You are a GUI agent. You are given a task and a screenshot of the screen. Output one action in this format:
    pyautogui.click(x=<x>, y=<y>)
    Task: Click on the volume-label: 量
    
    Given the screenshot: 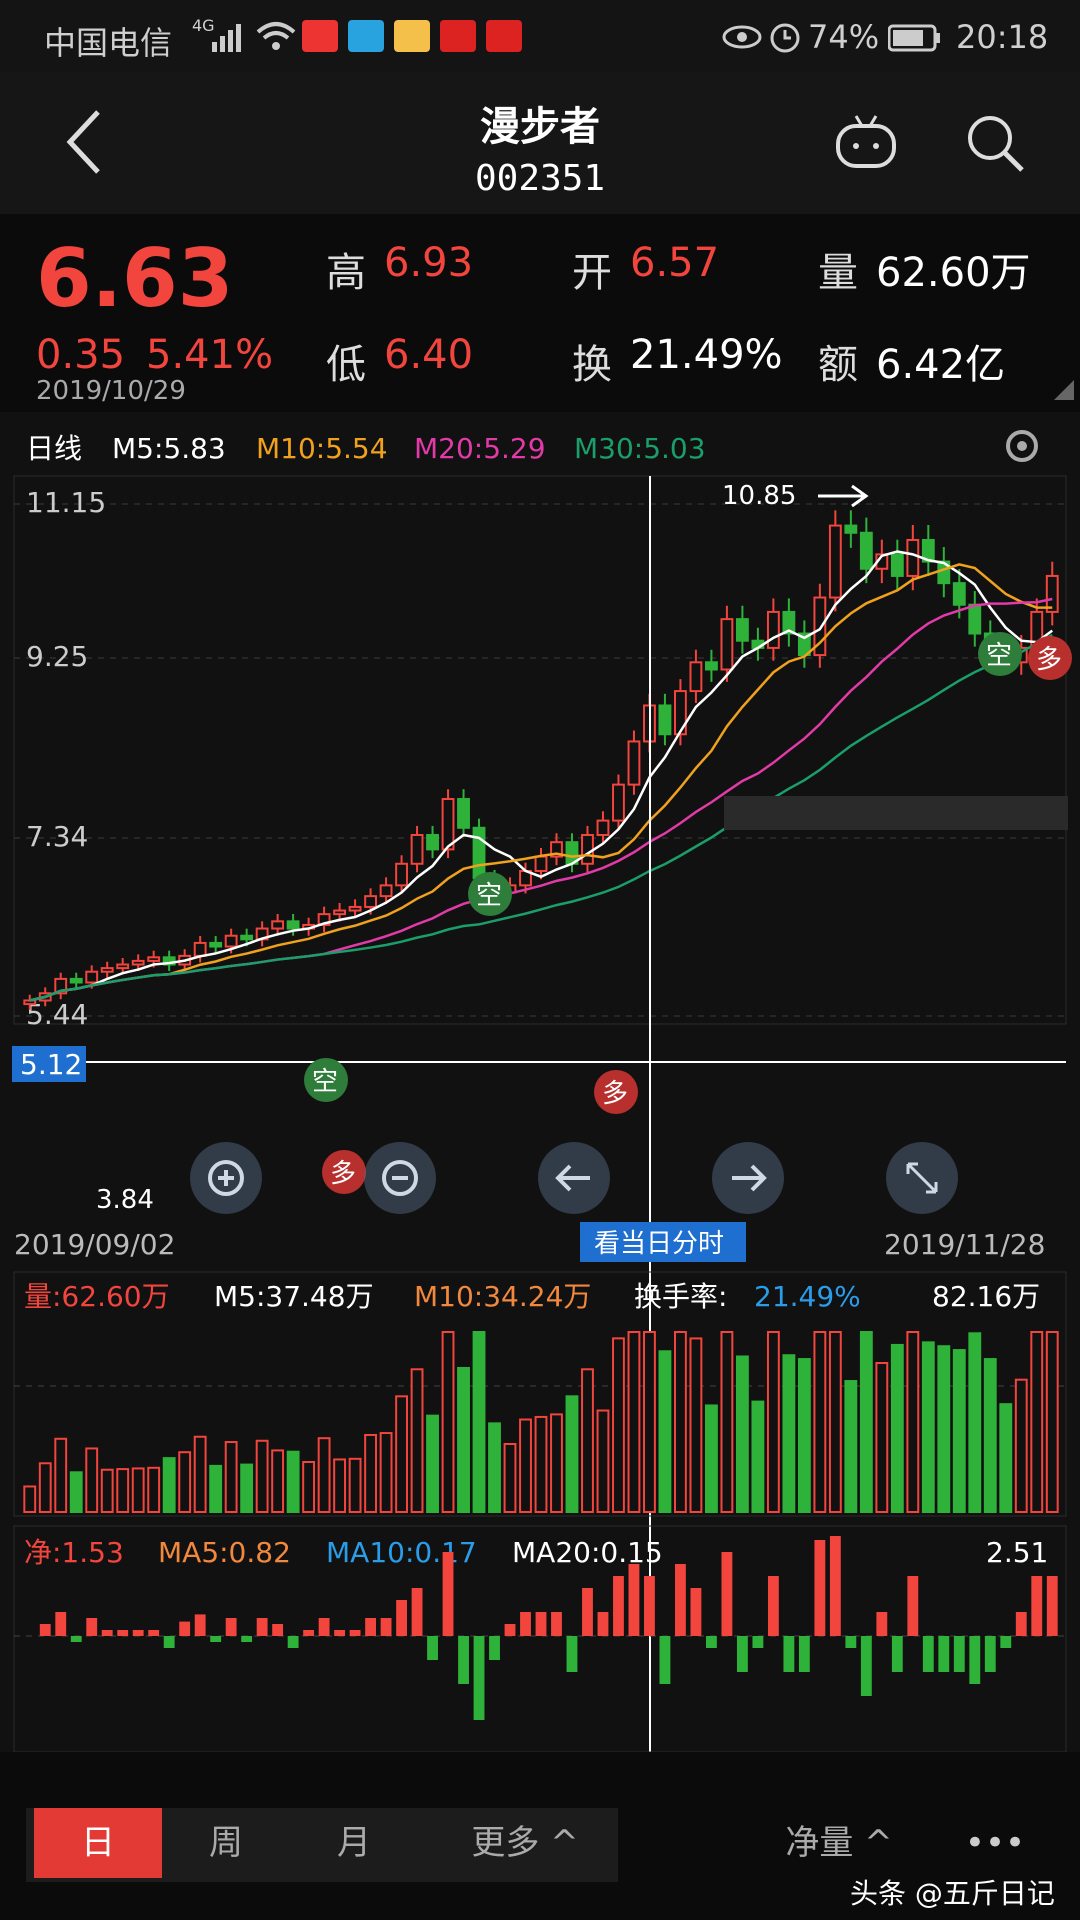 What is the action you would take?
    pyautogui.click(x=838, y=273)
    